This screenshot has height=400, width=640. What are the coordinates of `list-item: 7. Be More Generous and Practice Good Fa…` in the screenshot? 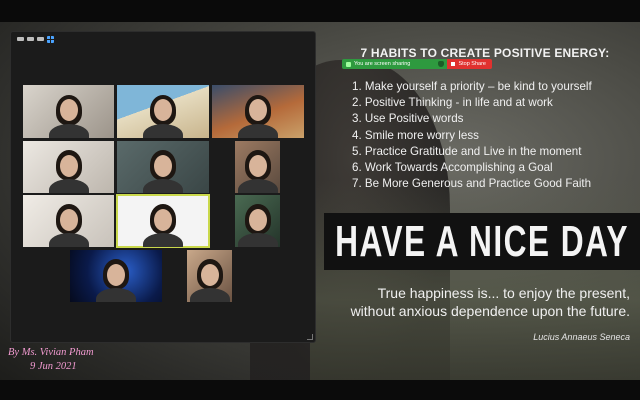 It's located at (472, 184).